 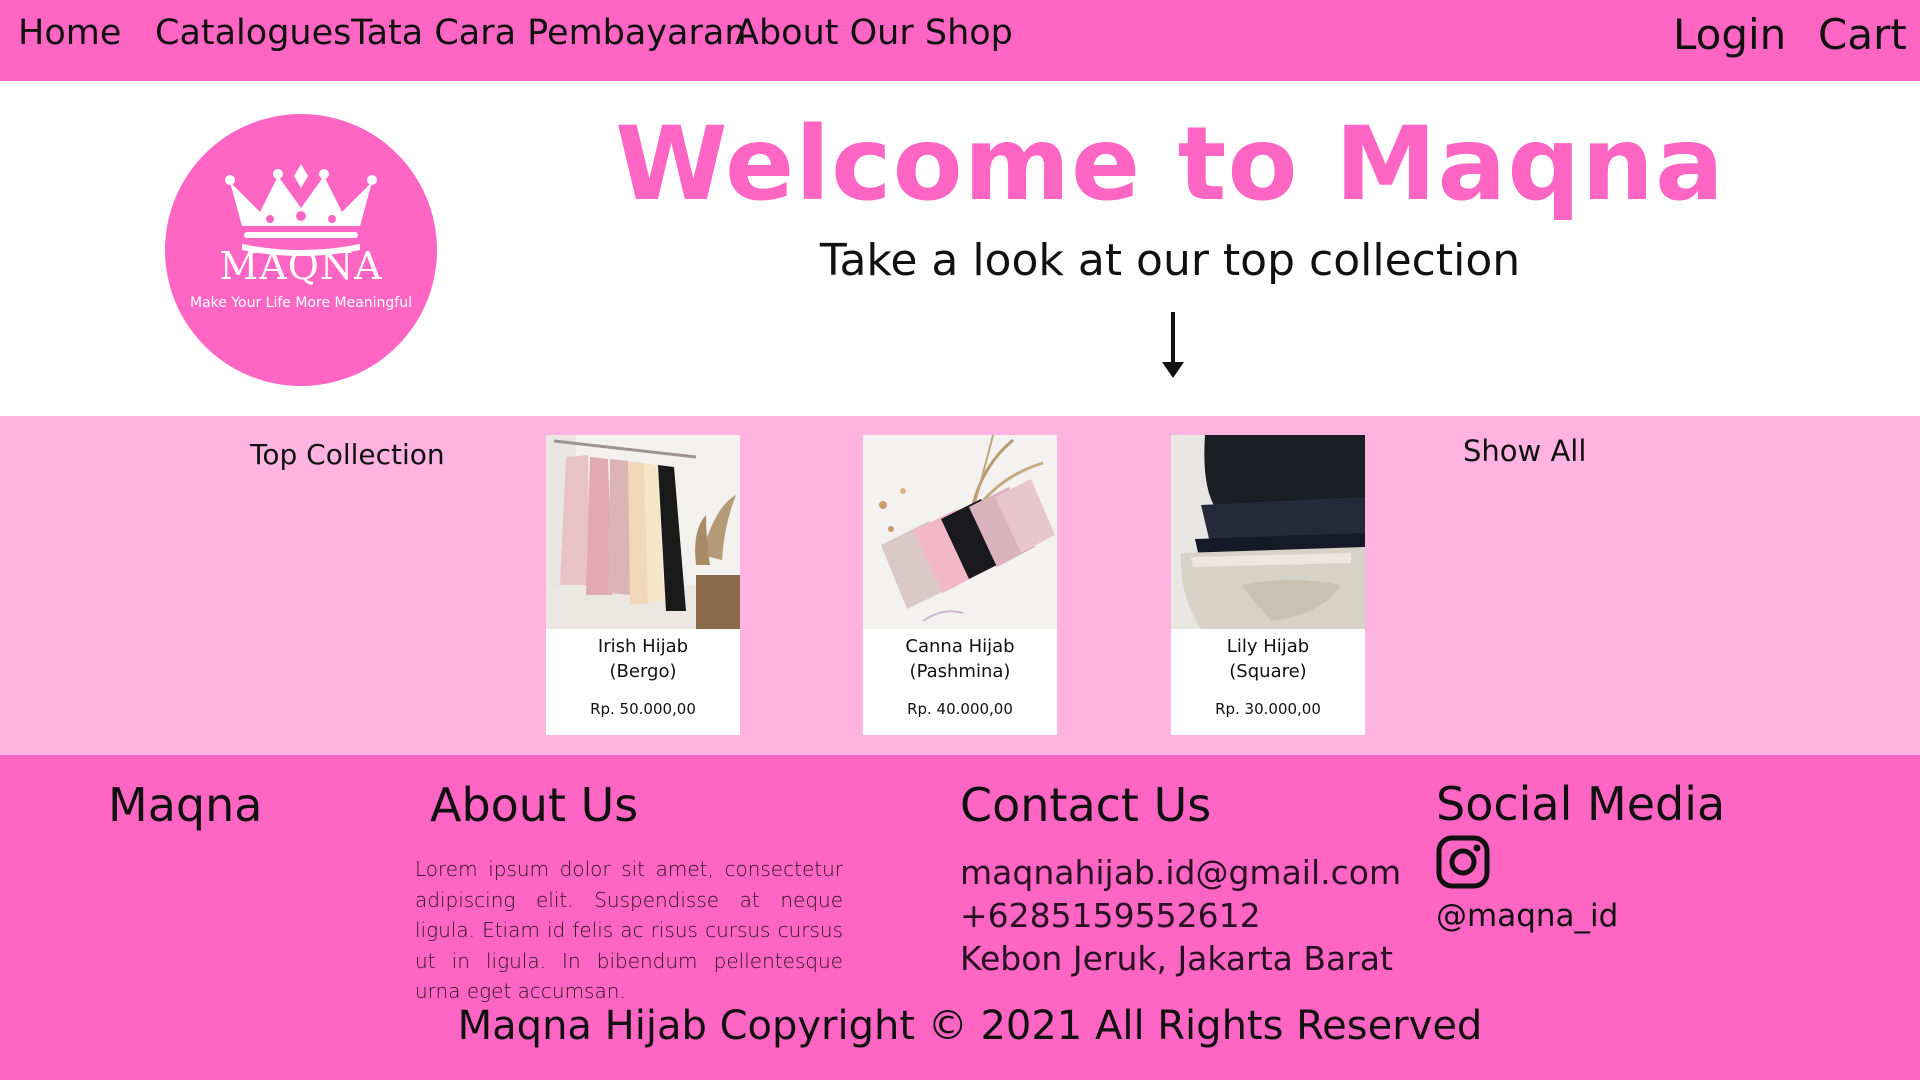 I want to click on hero-subtitle: Take a look at our top collection, so click(x=1170, y=260).